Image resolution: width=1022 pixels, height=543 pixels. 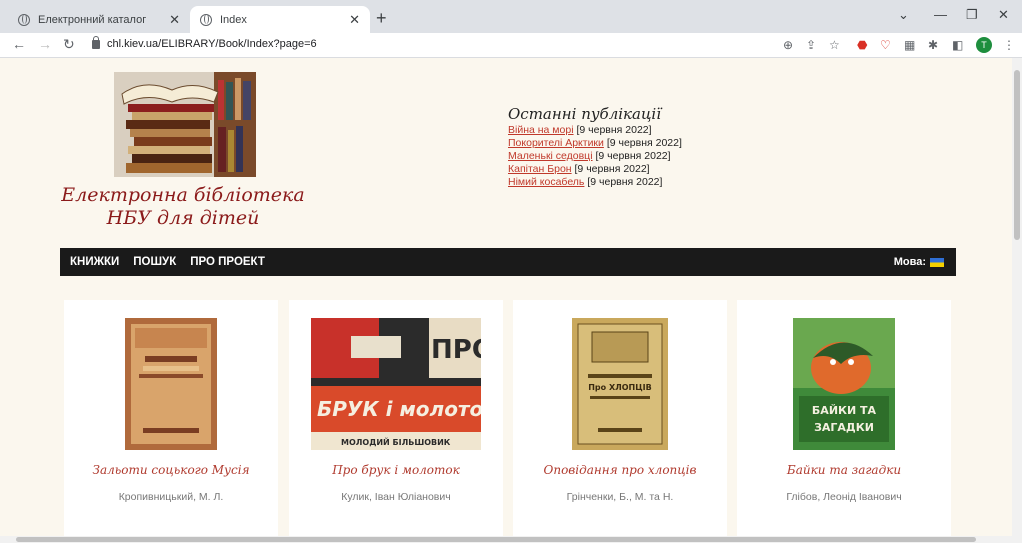 What do you see at coordinates (903, 15) in the screenshot?
I see `tab-search-icon: ⌄` at bounding box center [903, 15].